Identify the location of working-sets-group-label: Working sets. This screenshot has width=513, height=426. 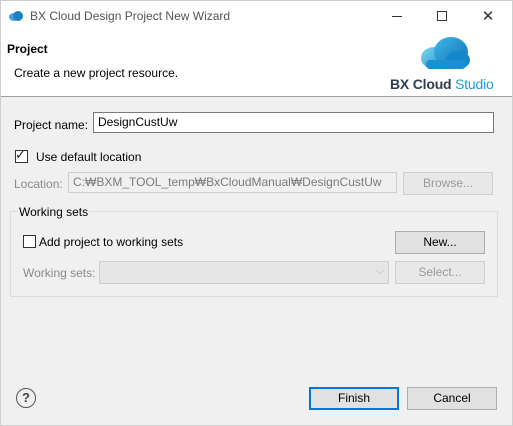
(54, 212).